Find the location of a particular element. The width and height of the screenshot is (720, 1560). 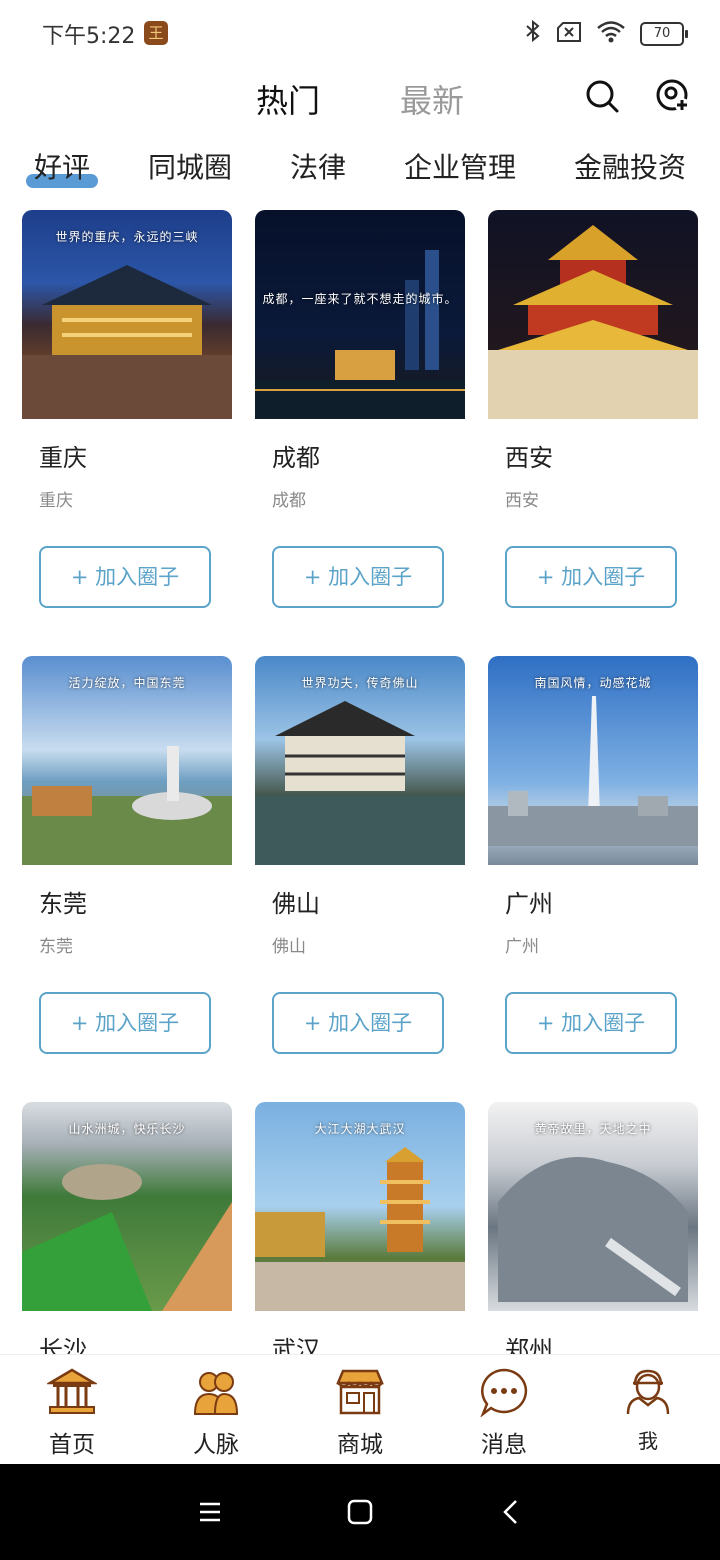

photo-caption: 成都，一座来了就不想走的城市。 is located at coordinates (360, 299).